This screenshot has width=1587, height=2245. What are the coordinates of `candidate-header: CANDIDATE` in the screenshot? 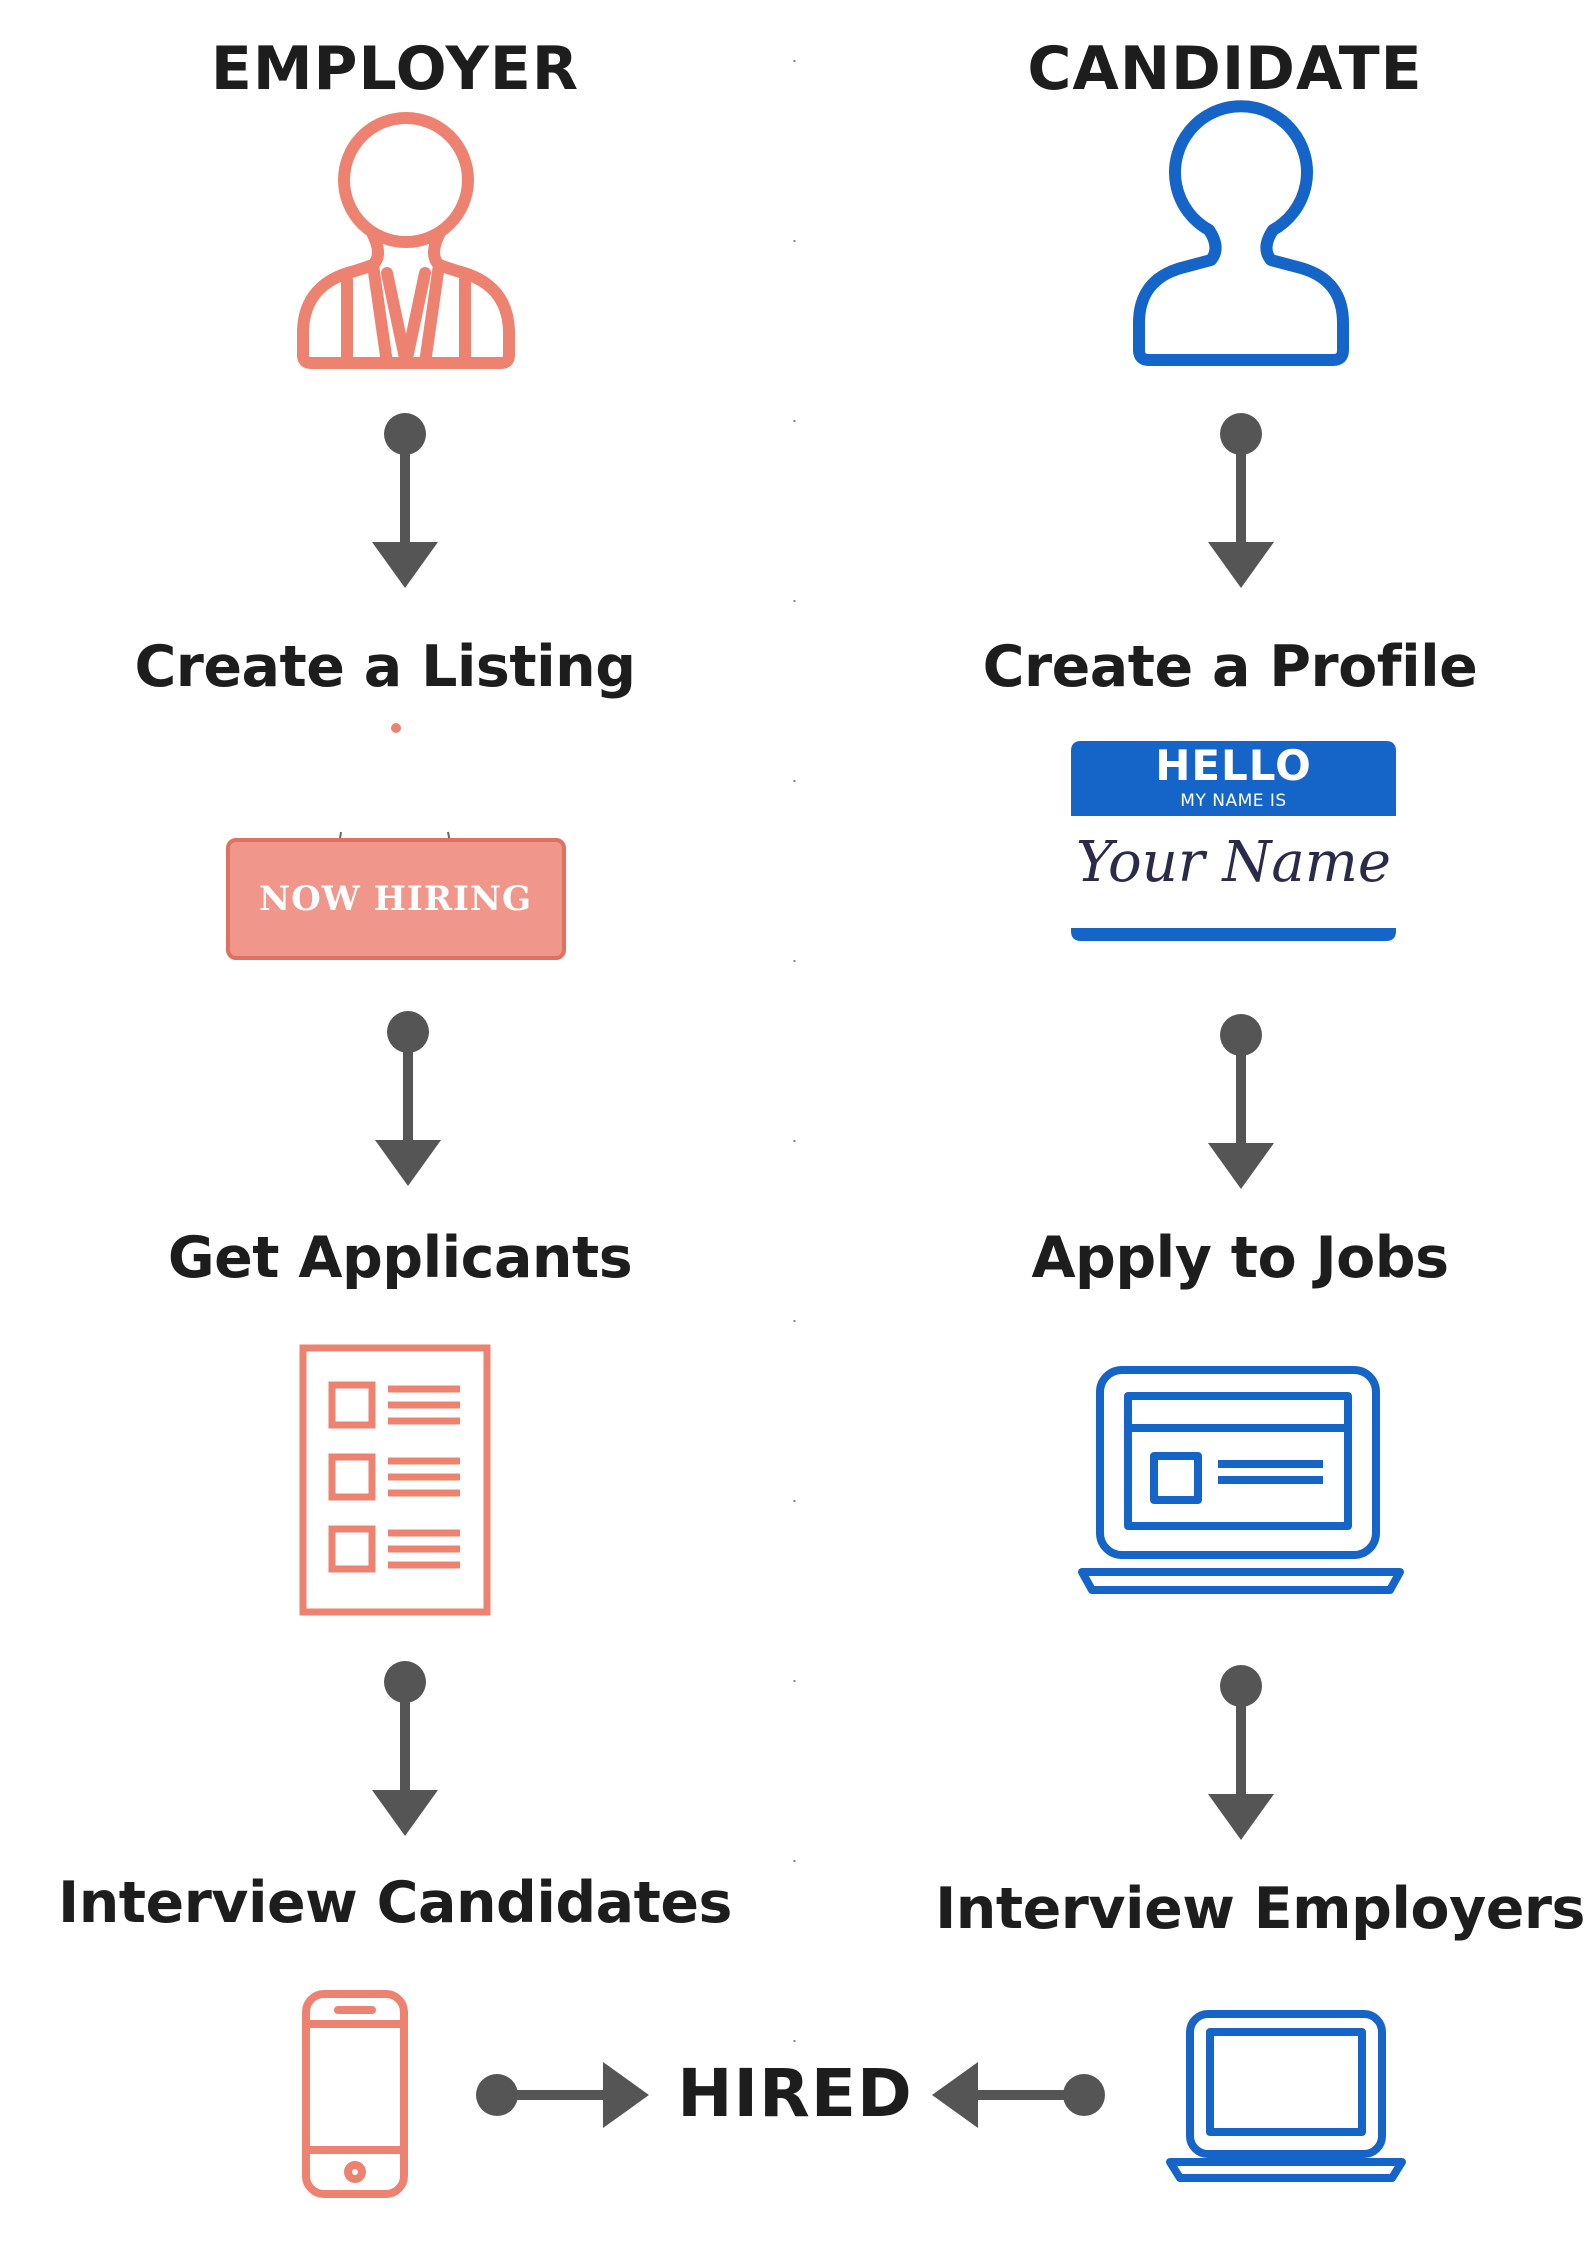 It's located at (1225, 69).